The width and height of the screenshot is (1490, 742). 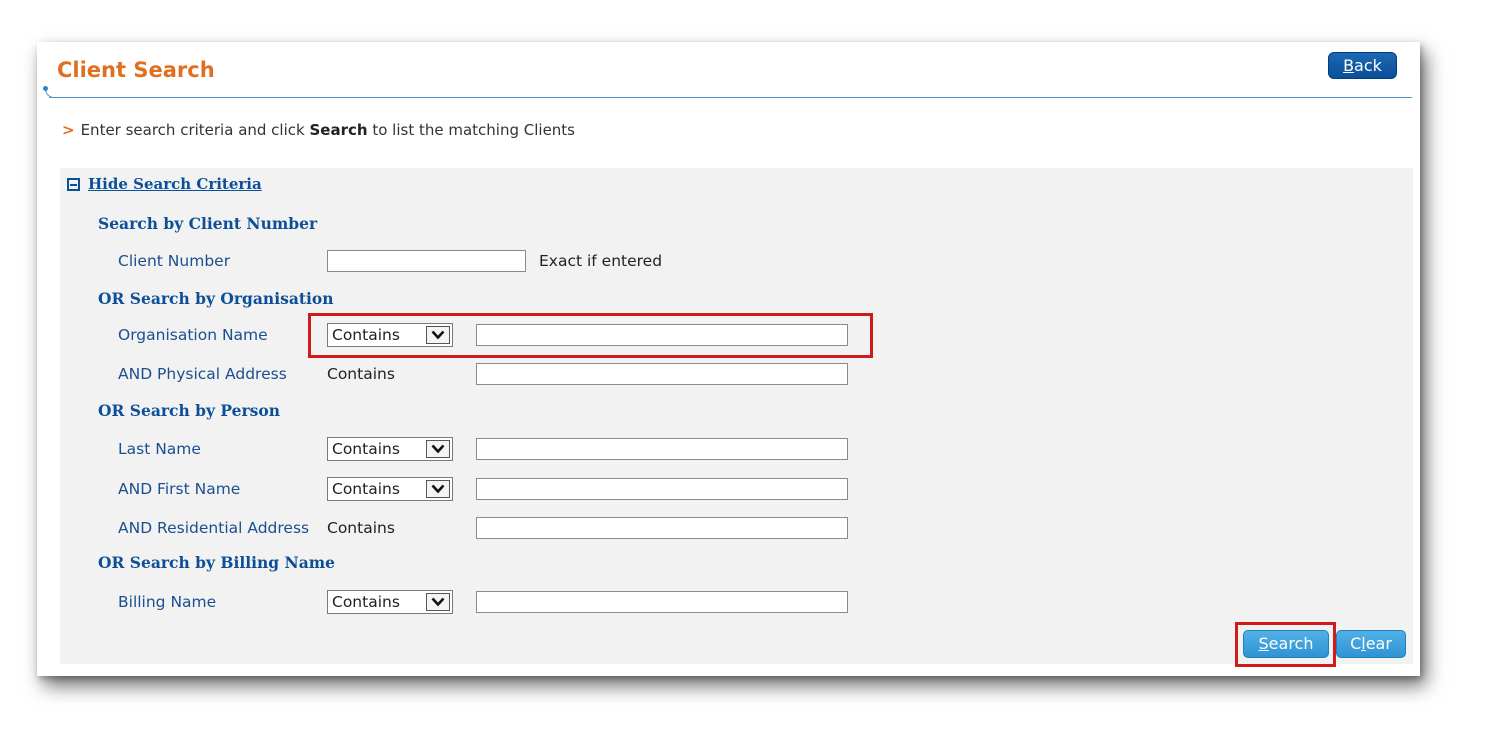 I want to click on page-title: Client Search, so click(x=136, y=70).